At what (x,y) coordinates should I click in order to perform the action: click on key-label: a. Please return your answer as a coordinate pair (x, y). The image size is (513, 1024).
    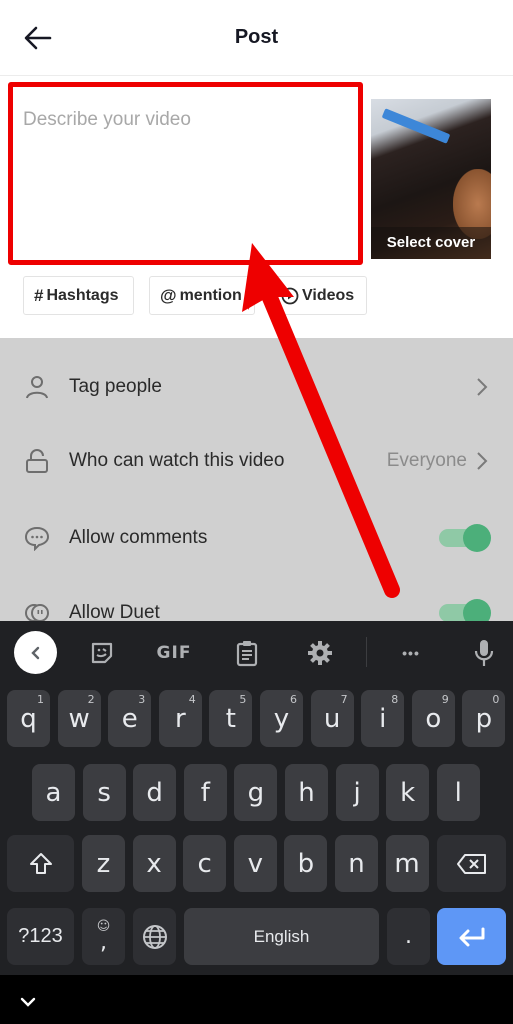
    Looking at the image, I should click on (53, 792).